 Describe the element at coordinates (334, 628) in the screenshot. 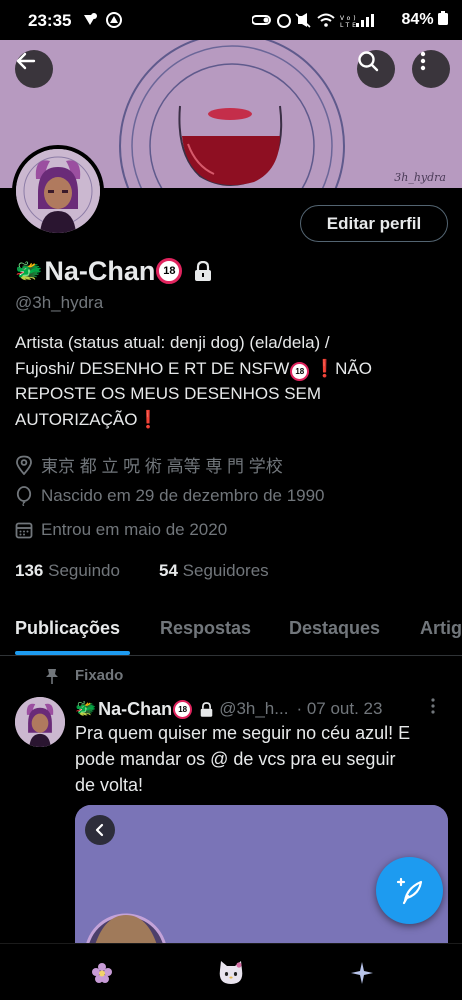

I see `tab-destaques: Destaques` at that location.